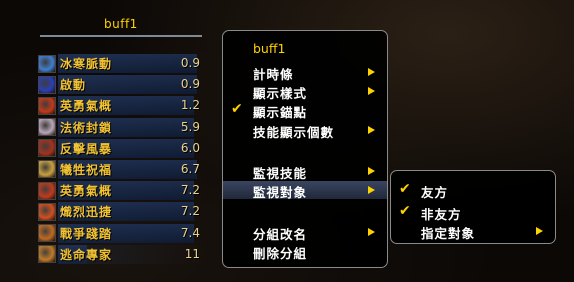 Image resolution: width=574 pixels, height=282 pixels. What do you see at coordinates (121, 24) in the screenshot?
I see `frame-title: buff1` at bounding box center [121, 24].